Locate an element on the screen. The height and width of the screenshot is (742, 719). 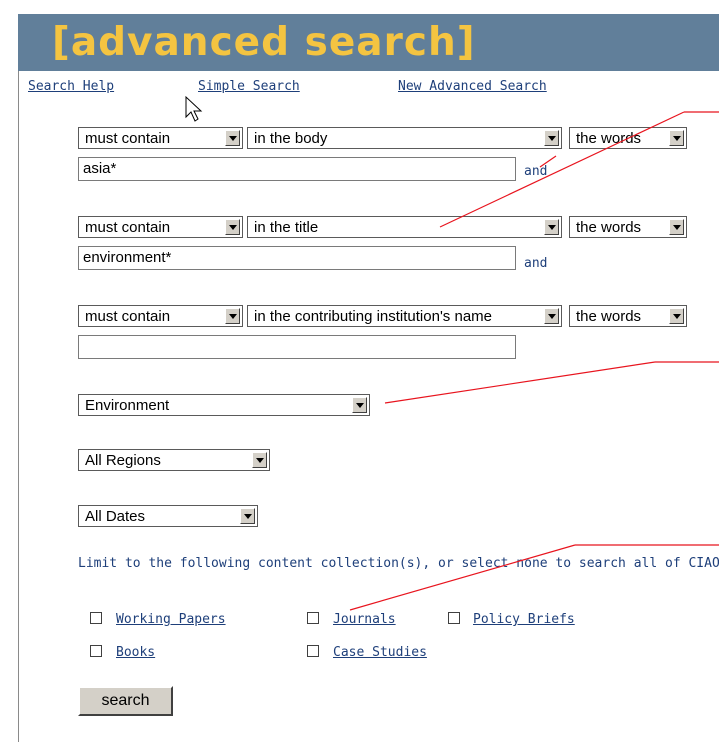
mouse-cursor-icon is located at coordinates (194, 108).